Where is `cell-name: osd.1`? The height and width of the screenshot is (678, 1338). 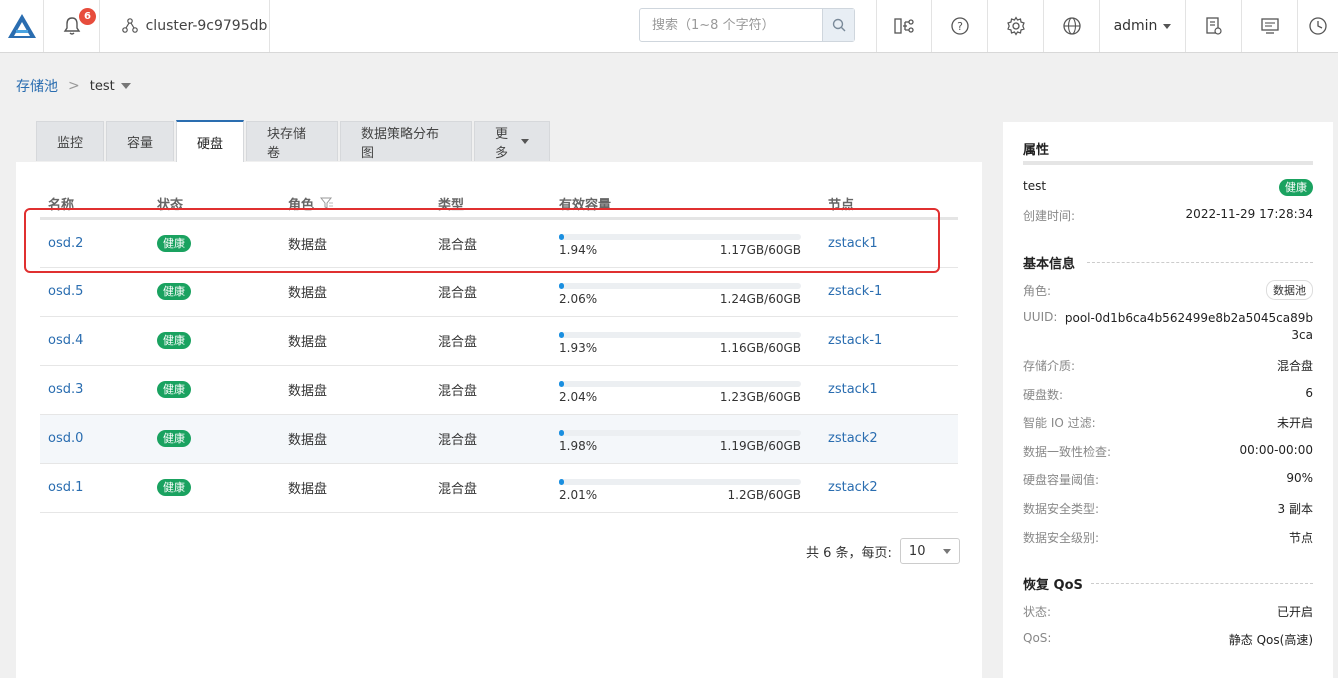 cell-name: osd.1 is located at coordinates (94, 488).